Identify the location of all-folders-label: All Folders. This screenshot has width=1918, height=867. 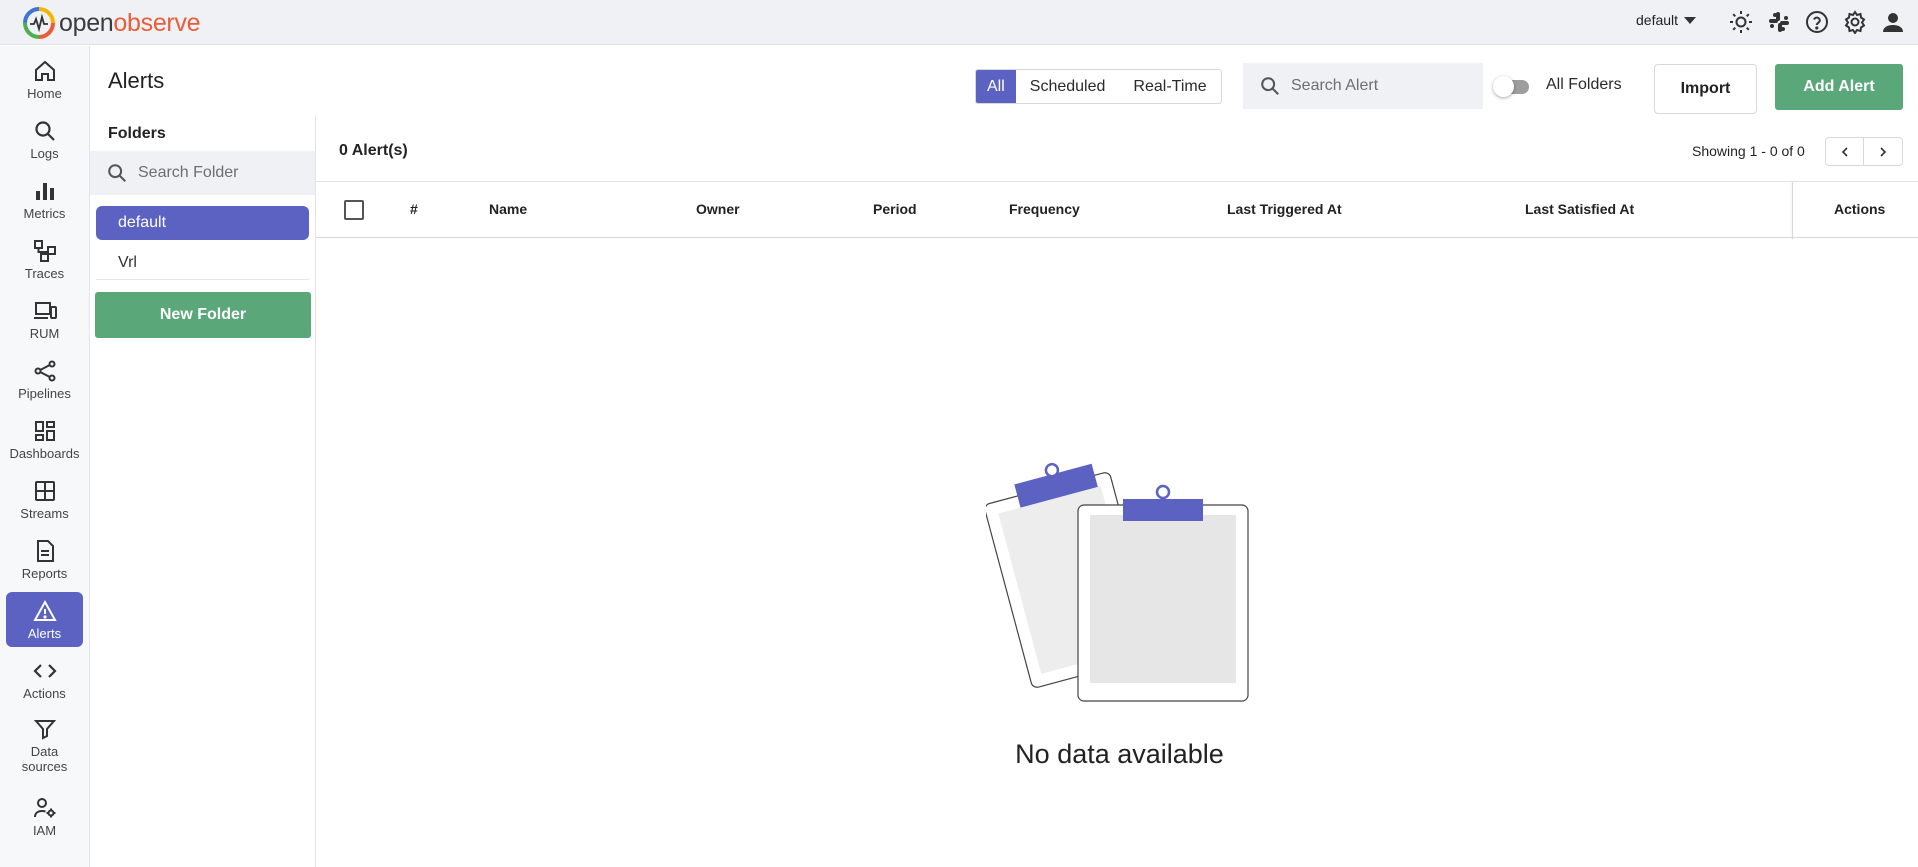
(1584, 84).